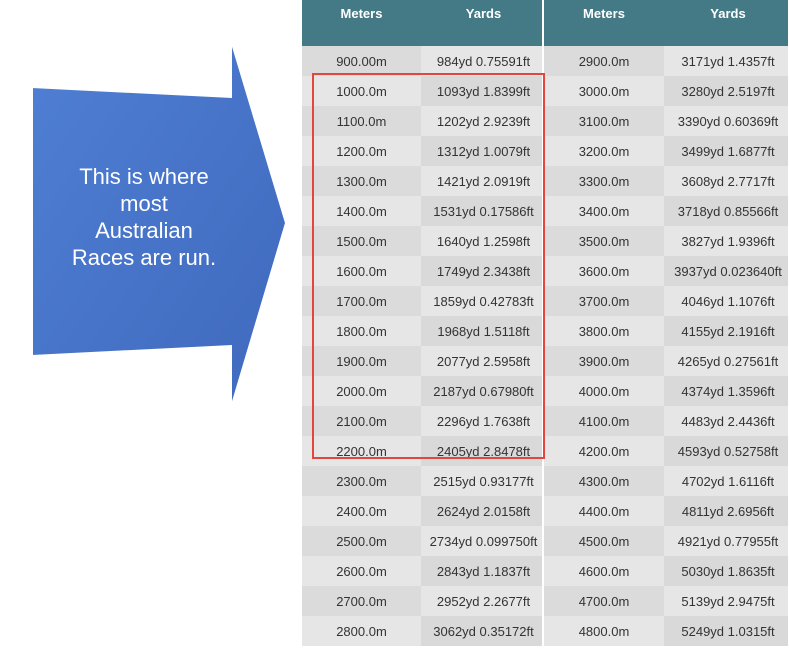 This screenshot has width=789, height=650. I want to click on yards-cell: 2624yd 2.0158ft, so click(482, 511).